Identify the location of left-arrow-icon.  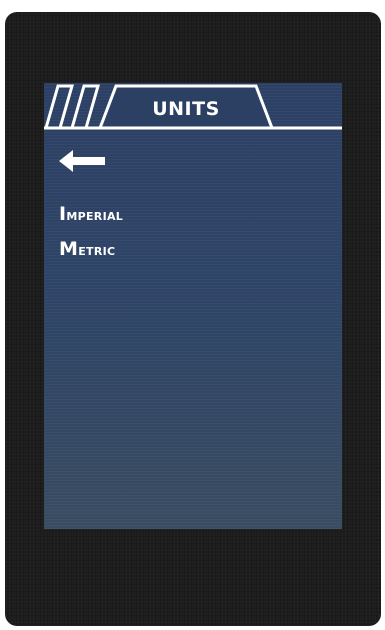
(82, 161).